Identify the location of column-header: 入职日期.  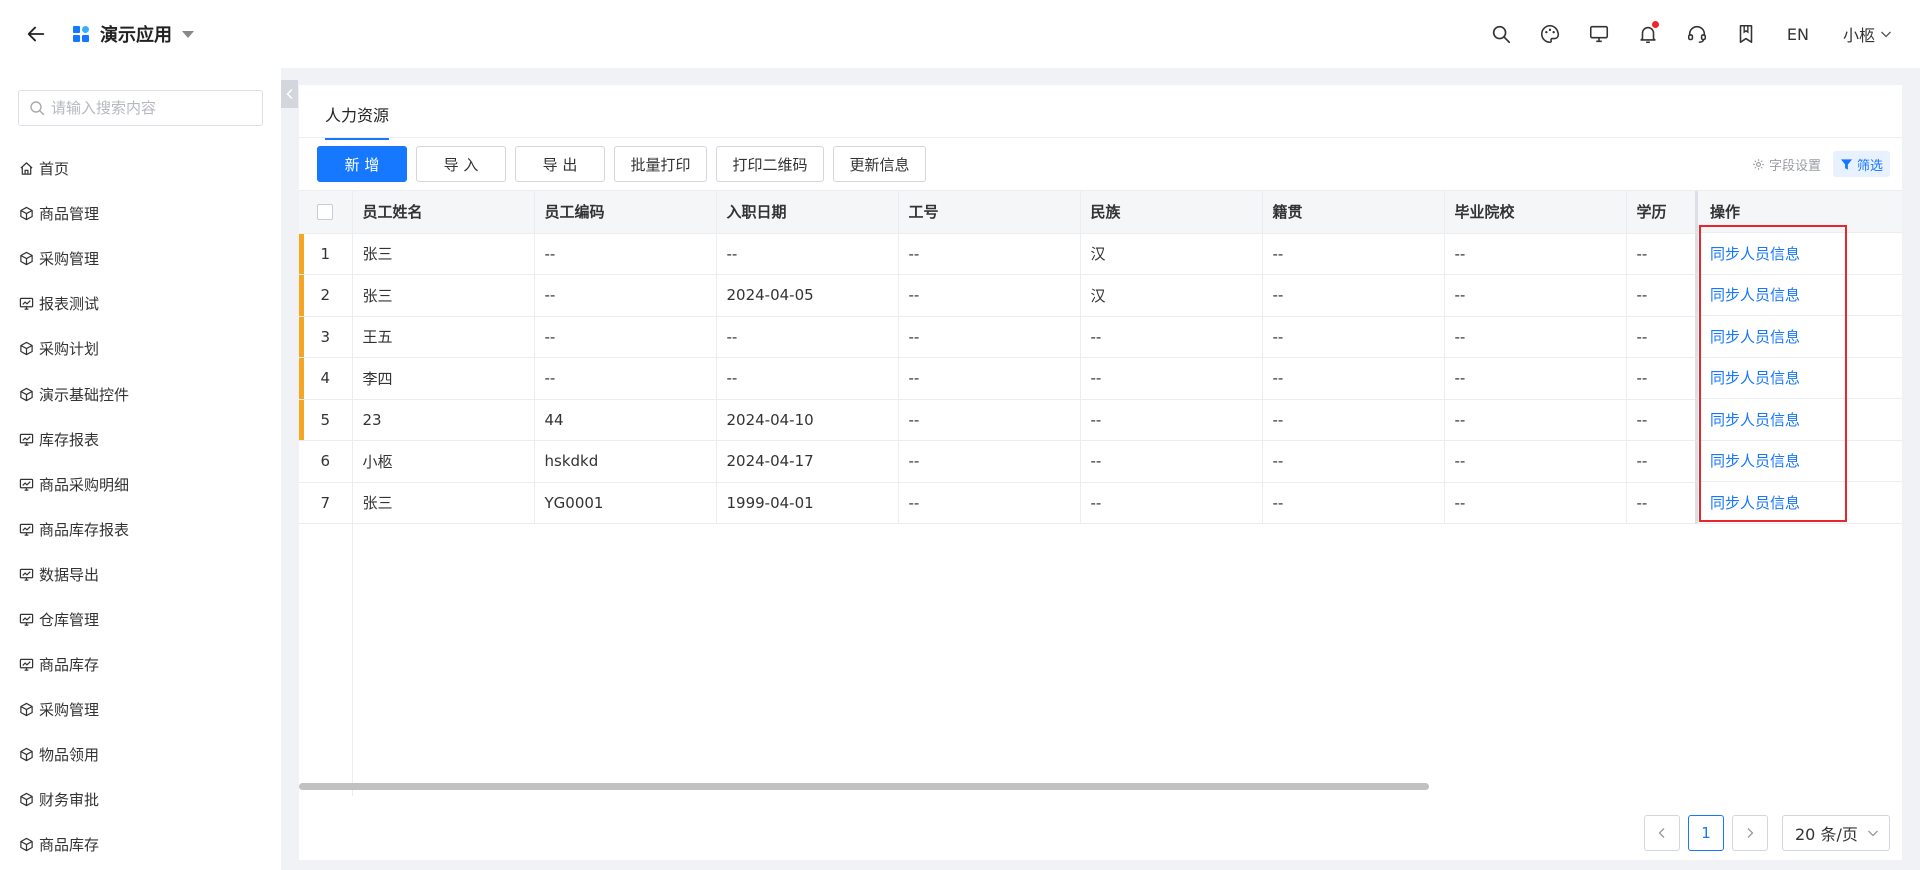
(807, 212).